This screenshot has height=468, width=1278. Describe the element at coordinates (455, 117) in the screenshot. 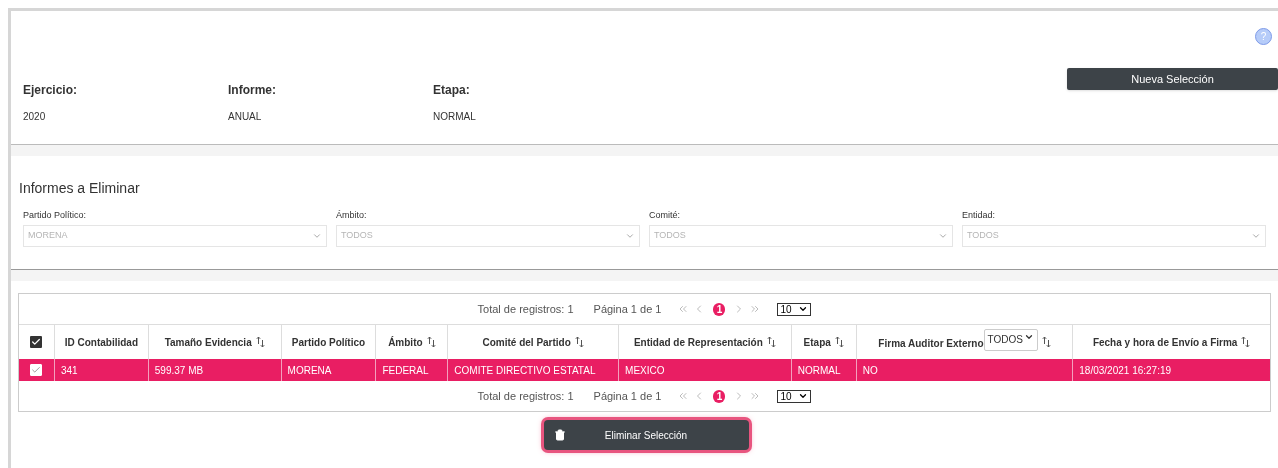

I see `field-value: NORMAL` at that location.